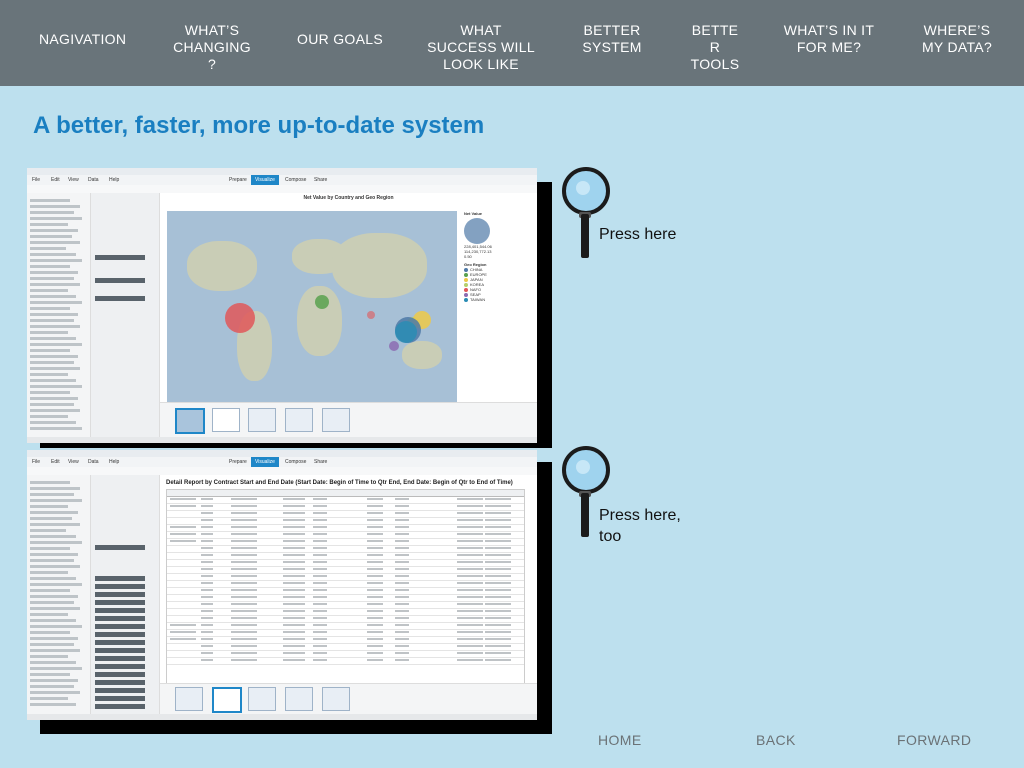 The image size is (1024, 768). I want to click on nav-item-what-success-will-look-like: WHAT SUCCESS WILL LOOK LIKE, so click(481, 47).